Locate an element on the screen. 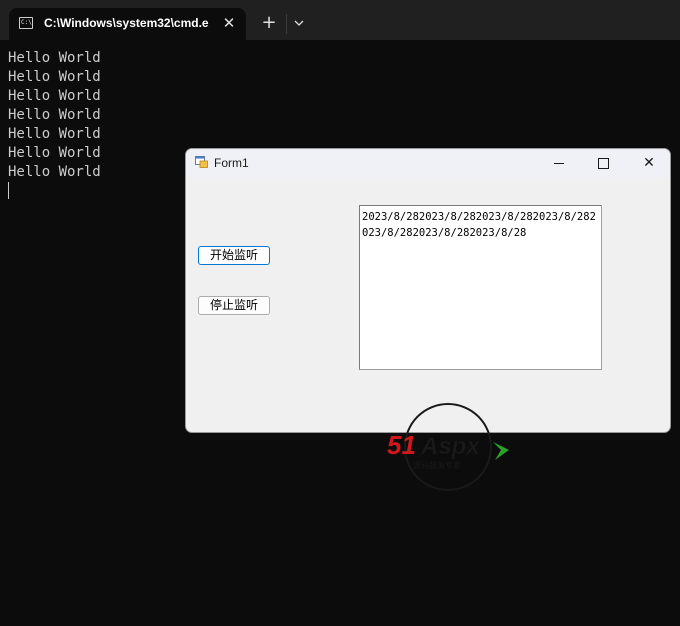 The width and height of the screenshot is (680, 626). tab-dropdown-button is located at coordinates (299, 23).